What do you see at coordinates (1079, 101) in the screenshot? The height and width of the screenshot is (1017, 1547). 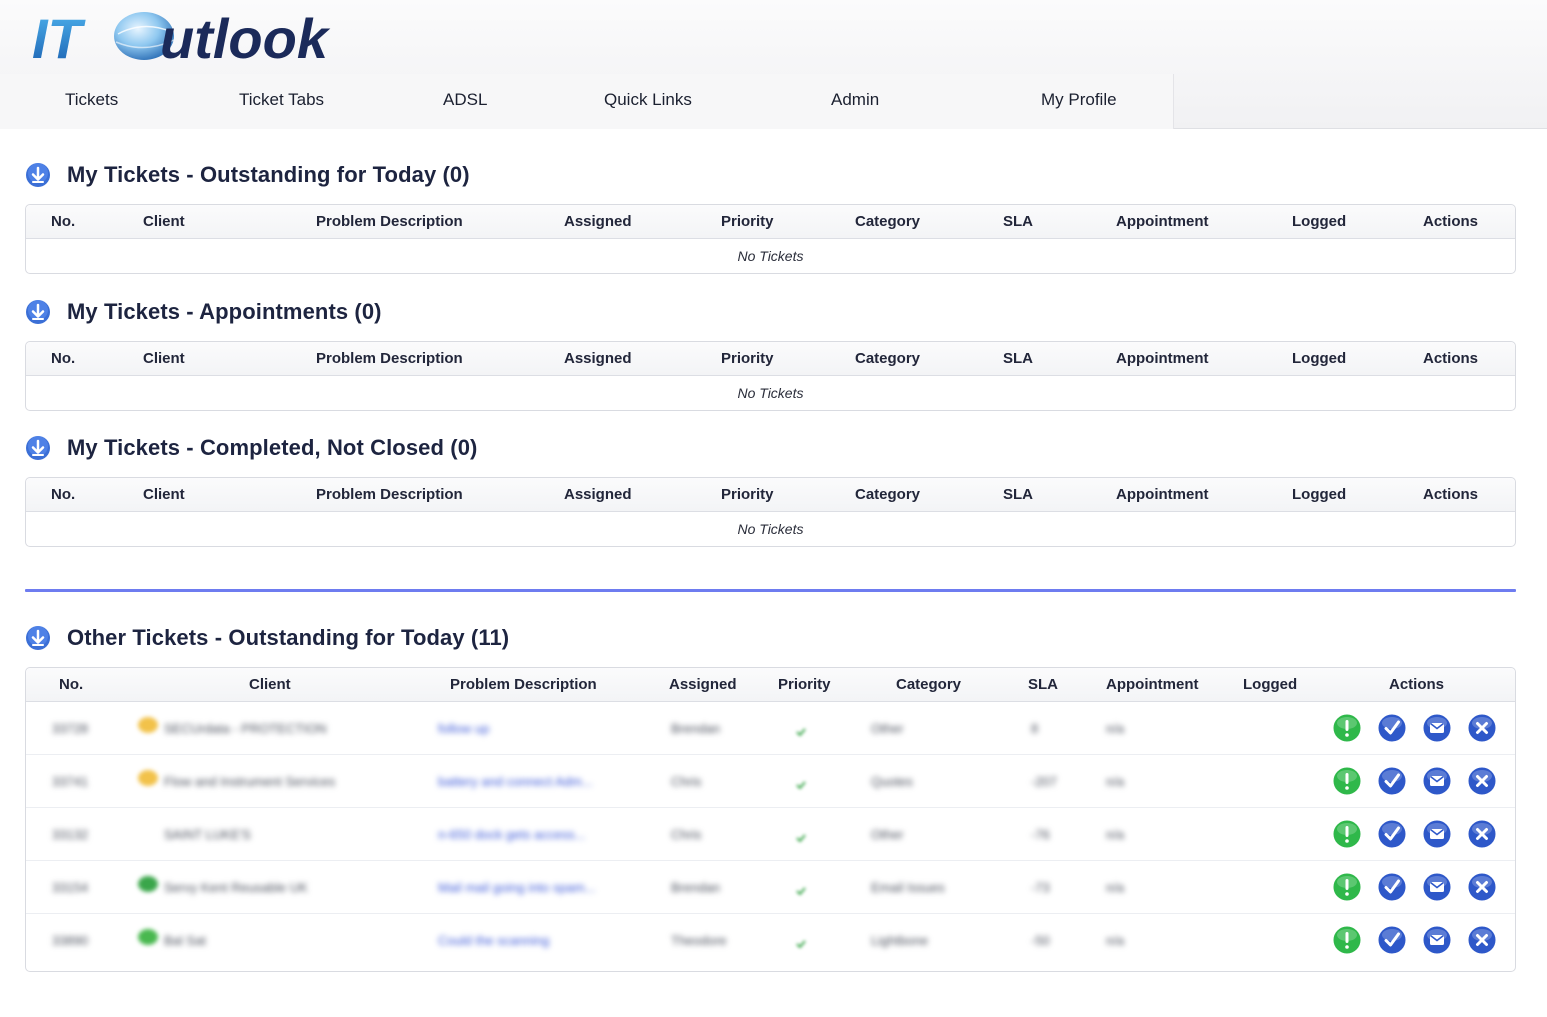 I see `nav-my-profile: My Profile` at bounding box center [1079, 101].